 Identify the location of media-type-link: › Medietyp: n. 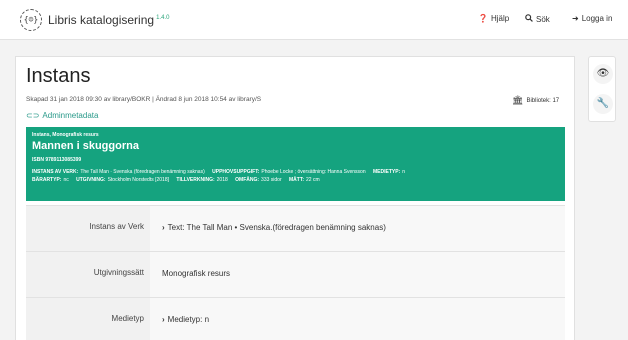
(185, 319).